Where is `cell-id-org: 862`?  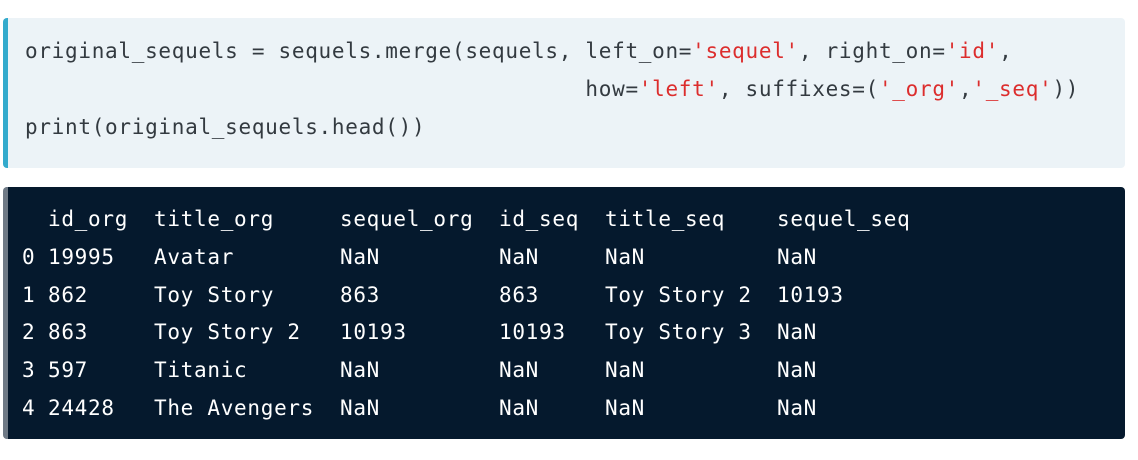 cell-id-org: 862 is located at coordinates (68, 295).